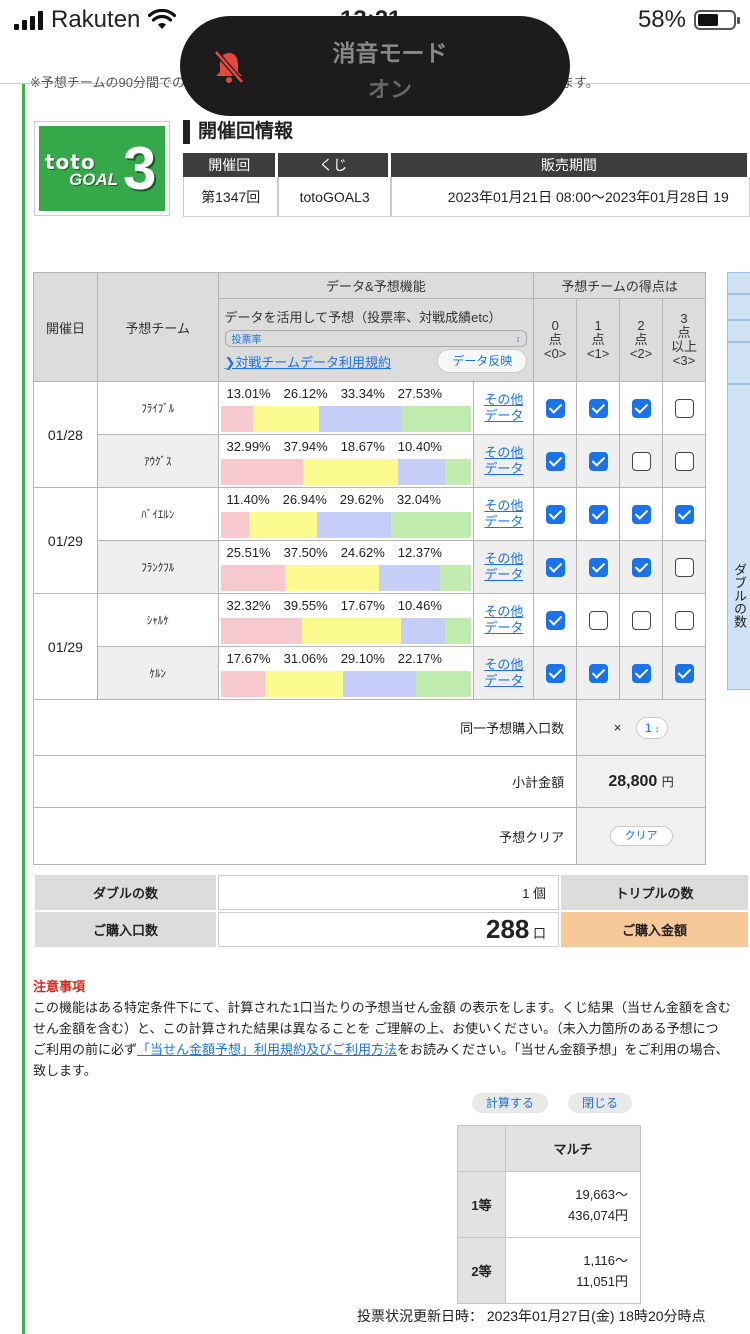 The width and height of the screenshot is (750, 1334). What do you see at coordinates (140, 168) in the screenshot?
I see `logo-digit: 3` at bounding box center [140, 168].